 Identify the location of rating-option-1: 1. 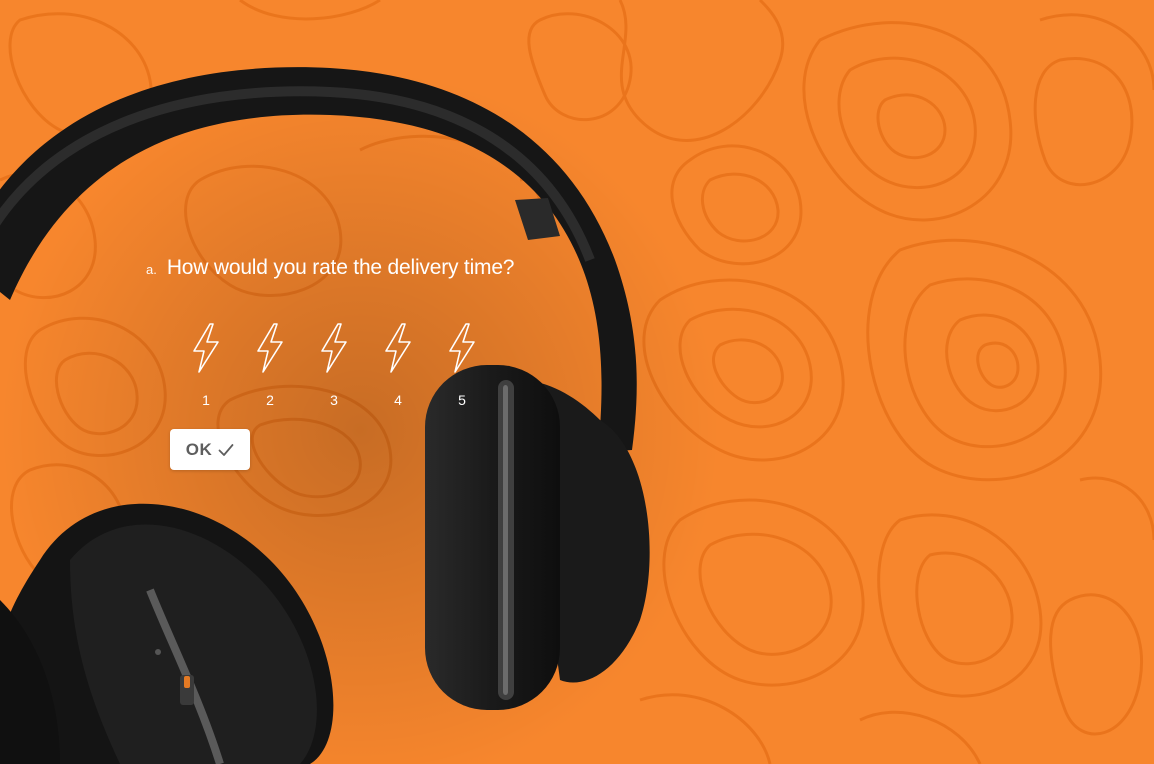
(206, 365).